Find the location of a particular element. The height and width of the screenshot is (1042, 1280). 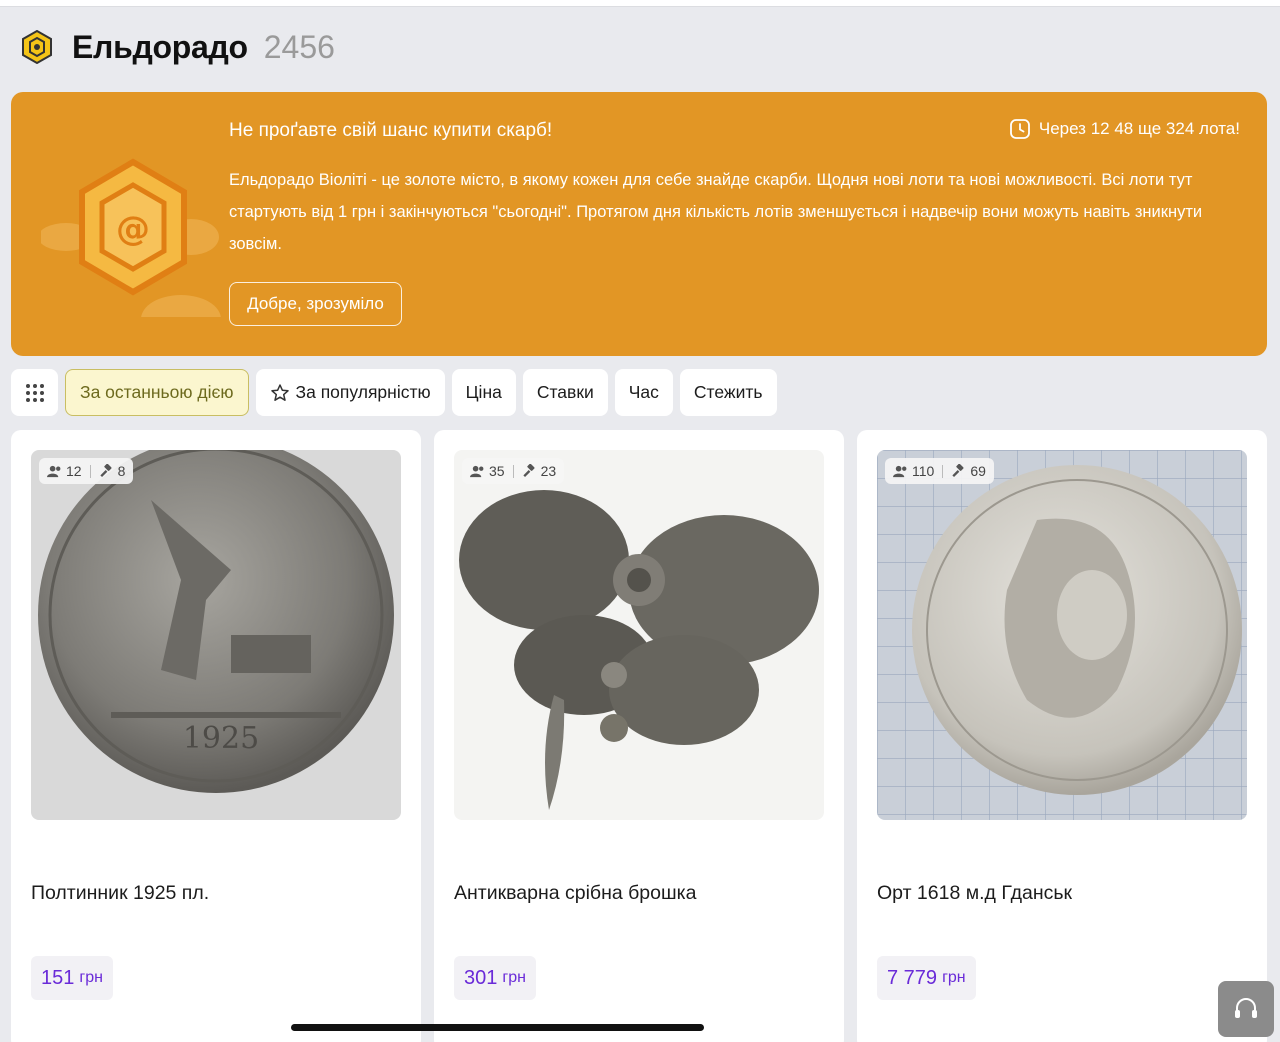

lot-title: Антикварна срібна брошка is located at coordinates (575, 893).